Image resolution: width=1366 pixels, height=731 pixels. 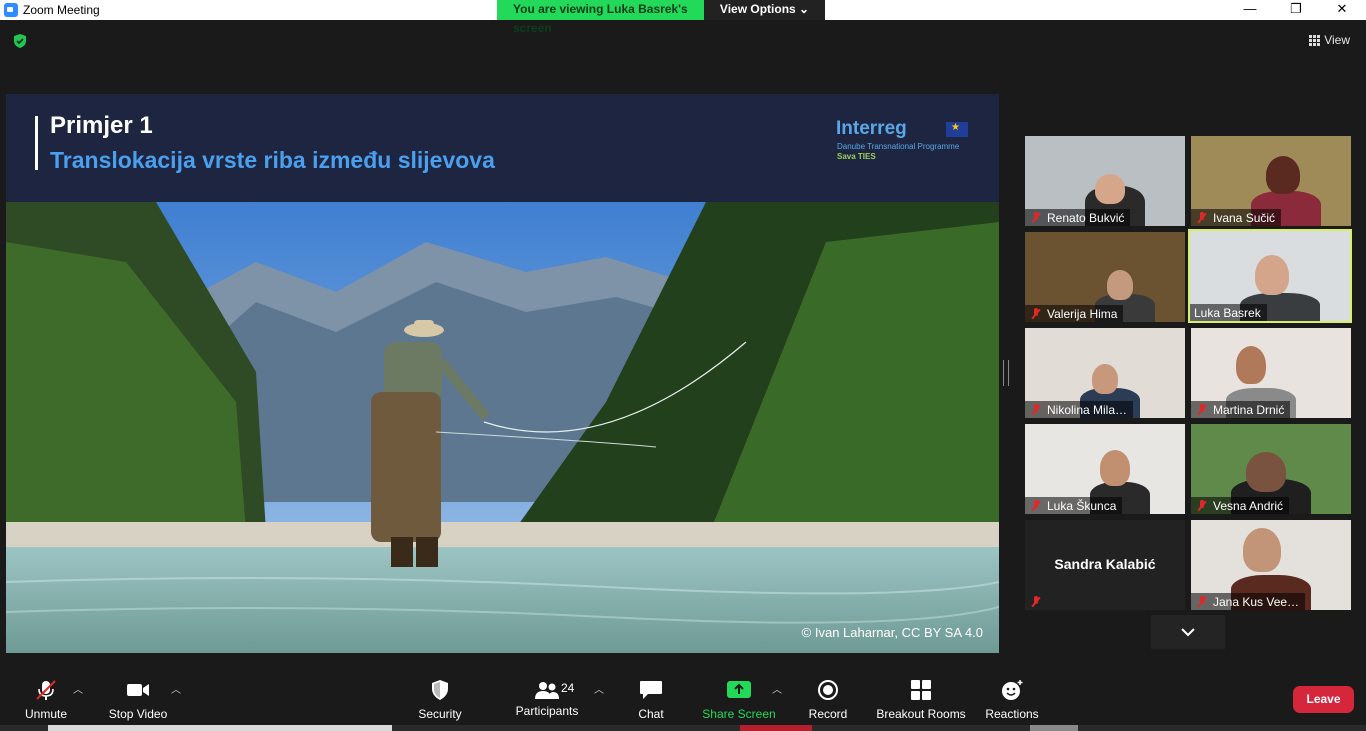 I want to click on chat-bubble-icon, so click(x=651, y=690).